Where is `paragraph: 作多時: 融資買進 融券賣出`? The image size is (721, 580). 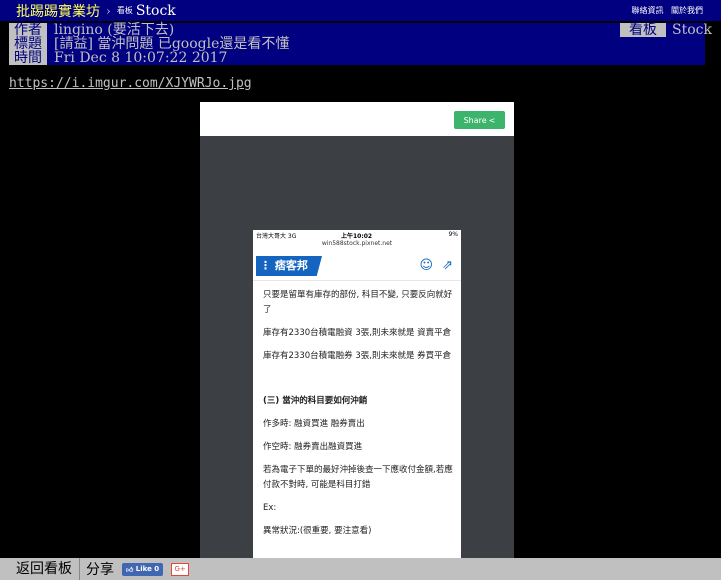
paragraph: 作多時: 融資買進 融券賣出 is located at coordinates (314, 424).